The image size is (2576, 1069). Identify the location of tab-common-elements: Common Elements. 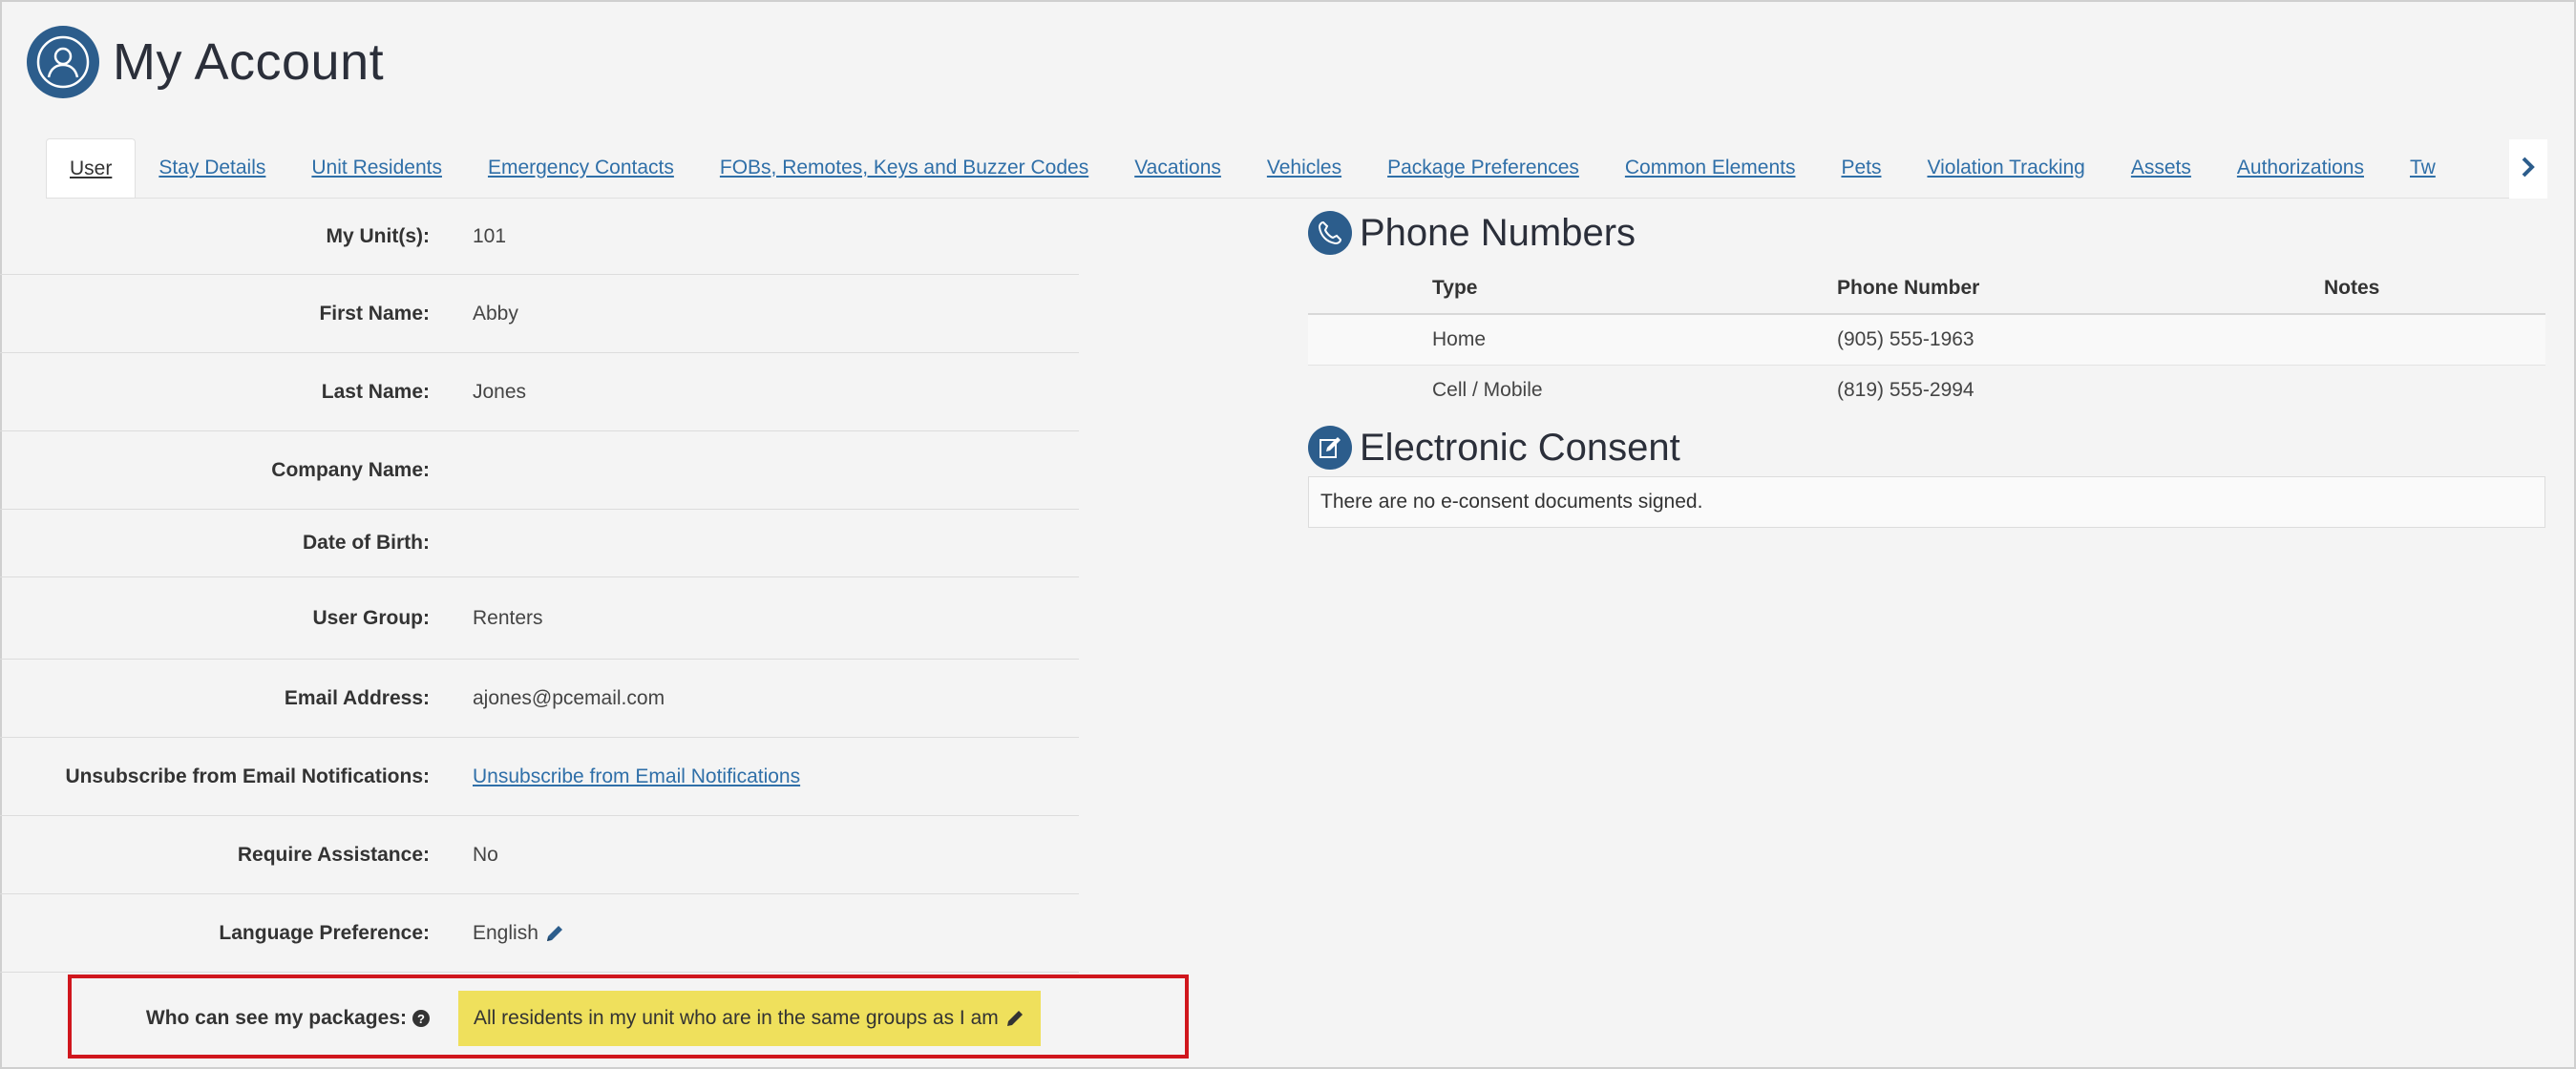
(1710, 168).